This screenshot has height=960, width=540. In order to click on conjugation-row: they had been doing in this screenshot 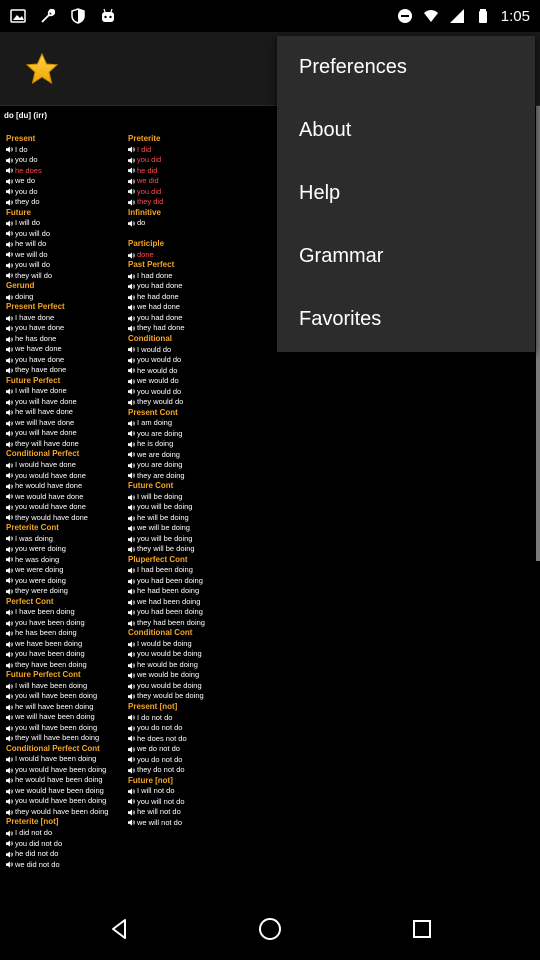, I will do `click(190, 623)`.